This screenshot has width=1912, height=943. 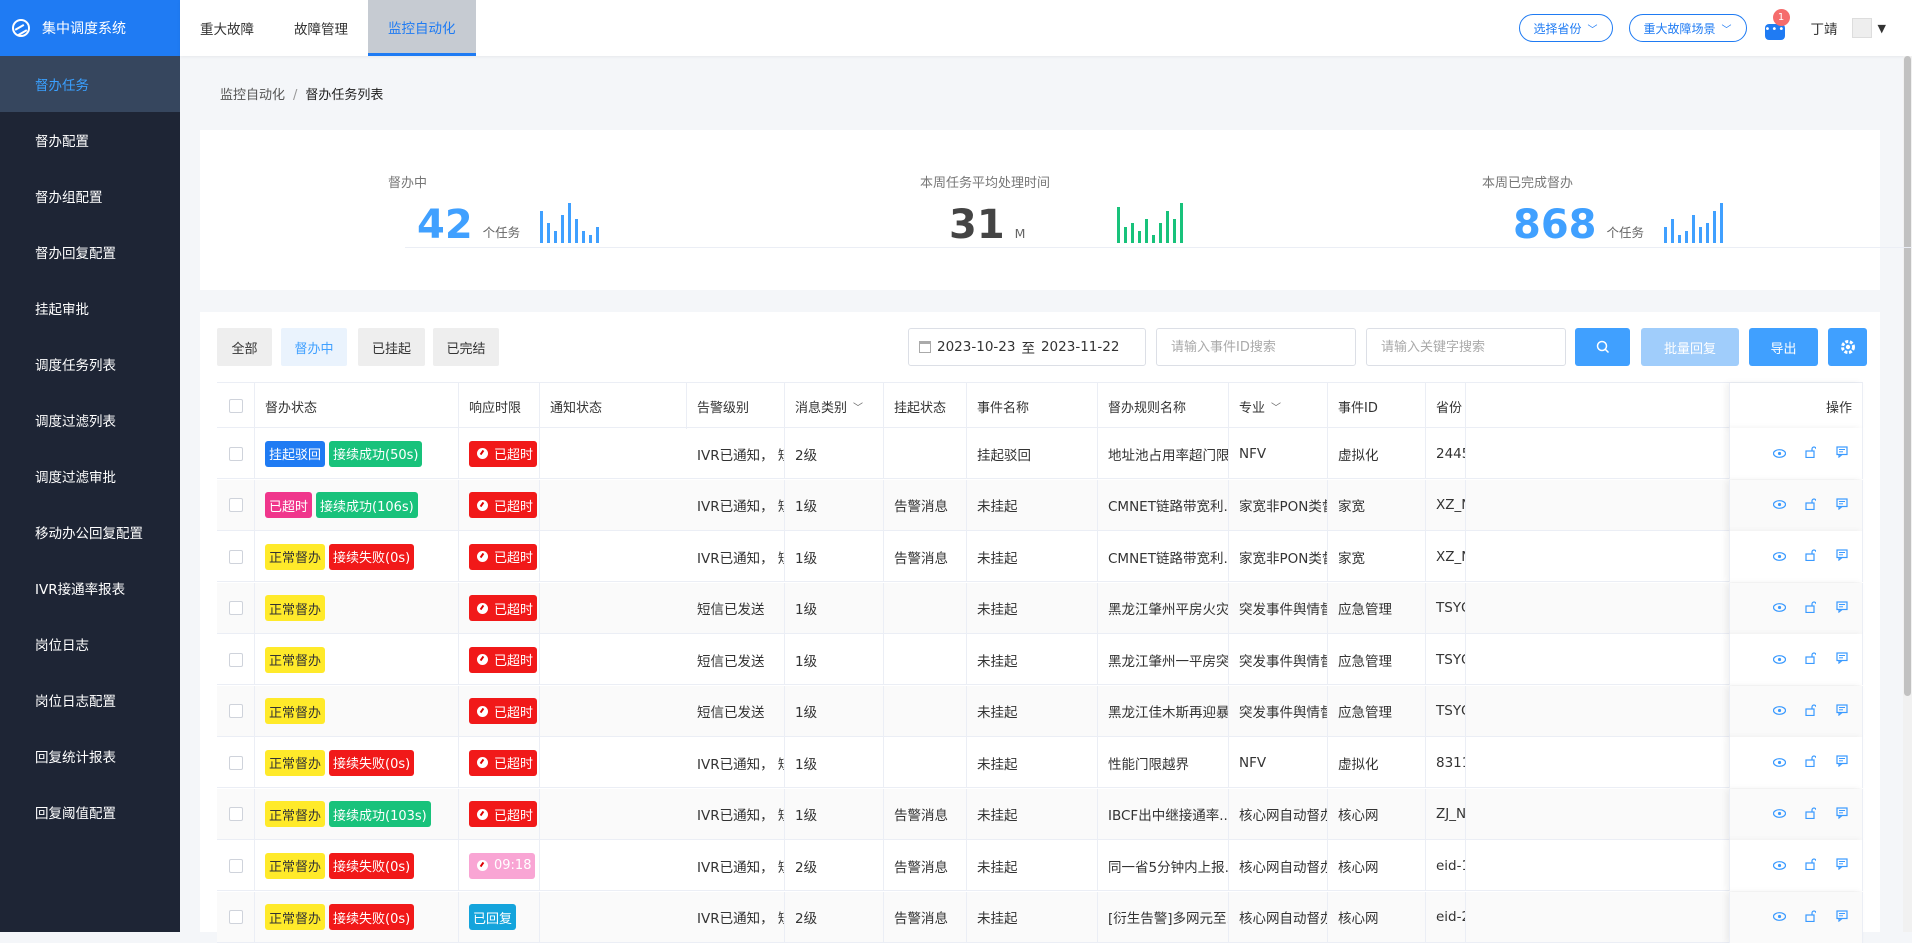 What do you see at coordinates (1027, 347) in the screenshot?
I see `date-range-picker: 2023-10-23 至 2023-11-22` at bounding box center [1027, 347].